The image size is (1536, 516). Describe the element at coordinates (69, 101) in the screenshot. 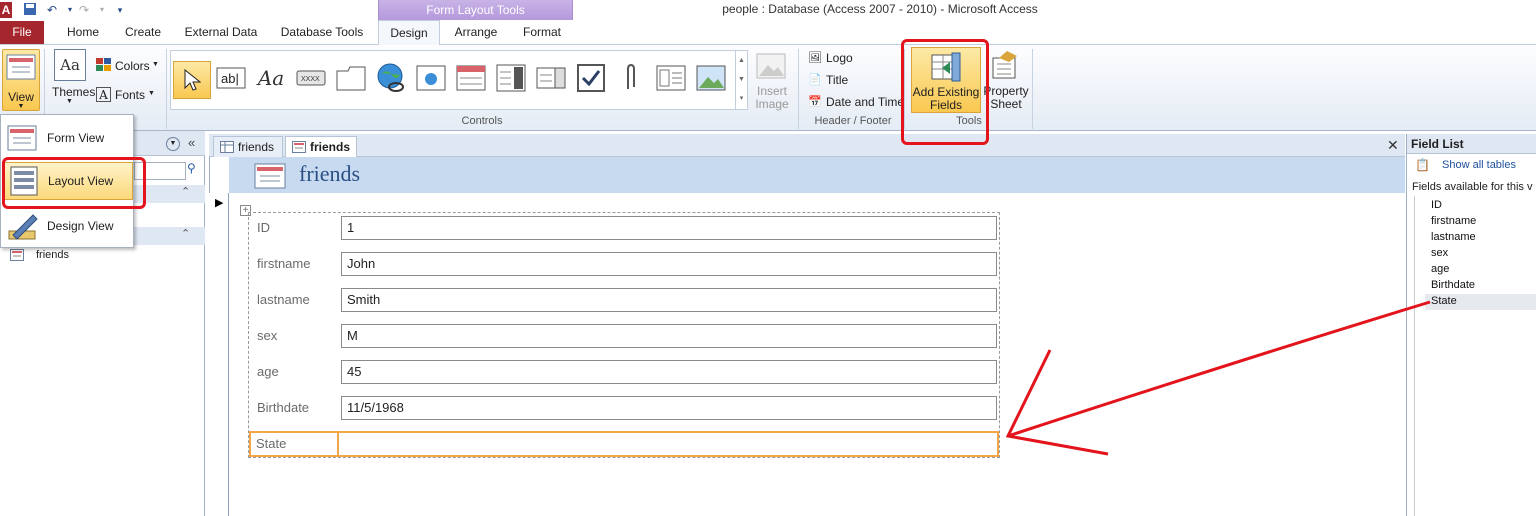

I see `themes-dropdown-icon: ▼` at that location.